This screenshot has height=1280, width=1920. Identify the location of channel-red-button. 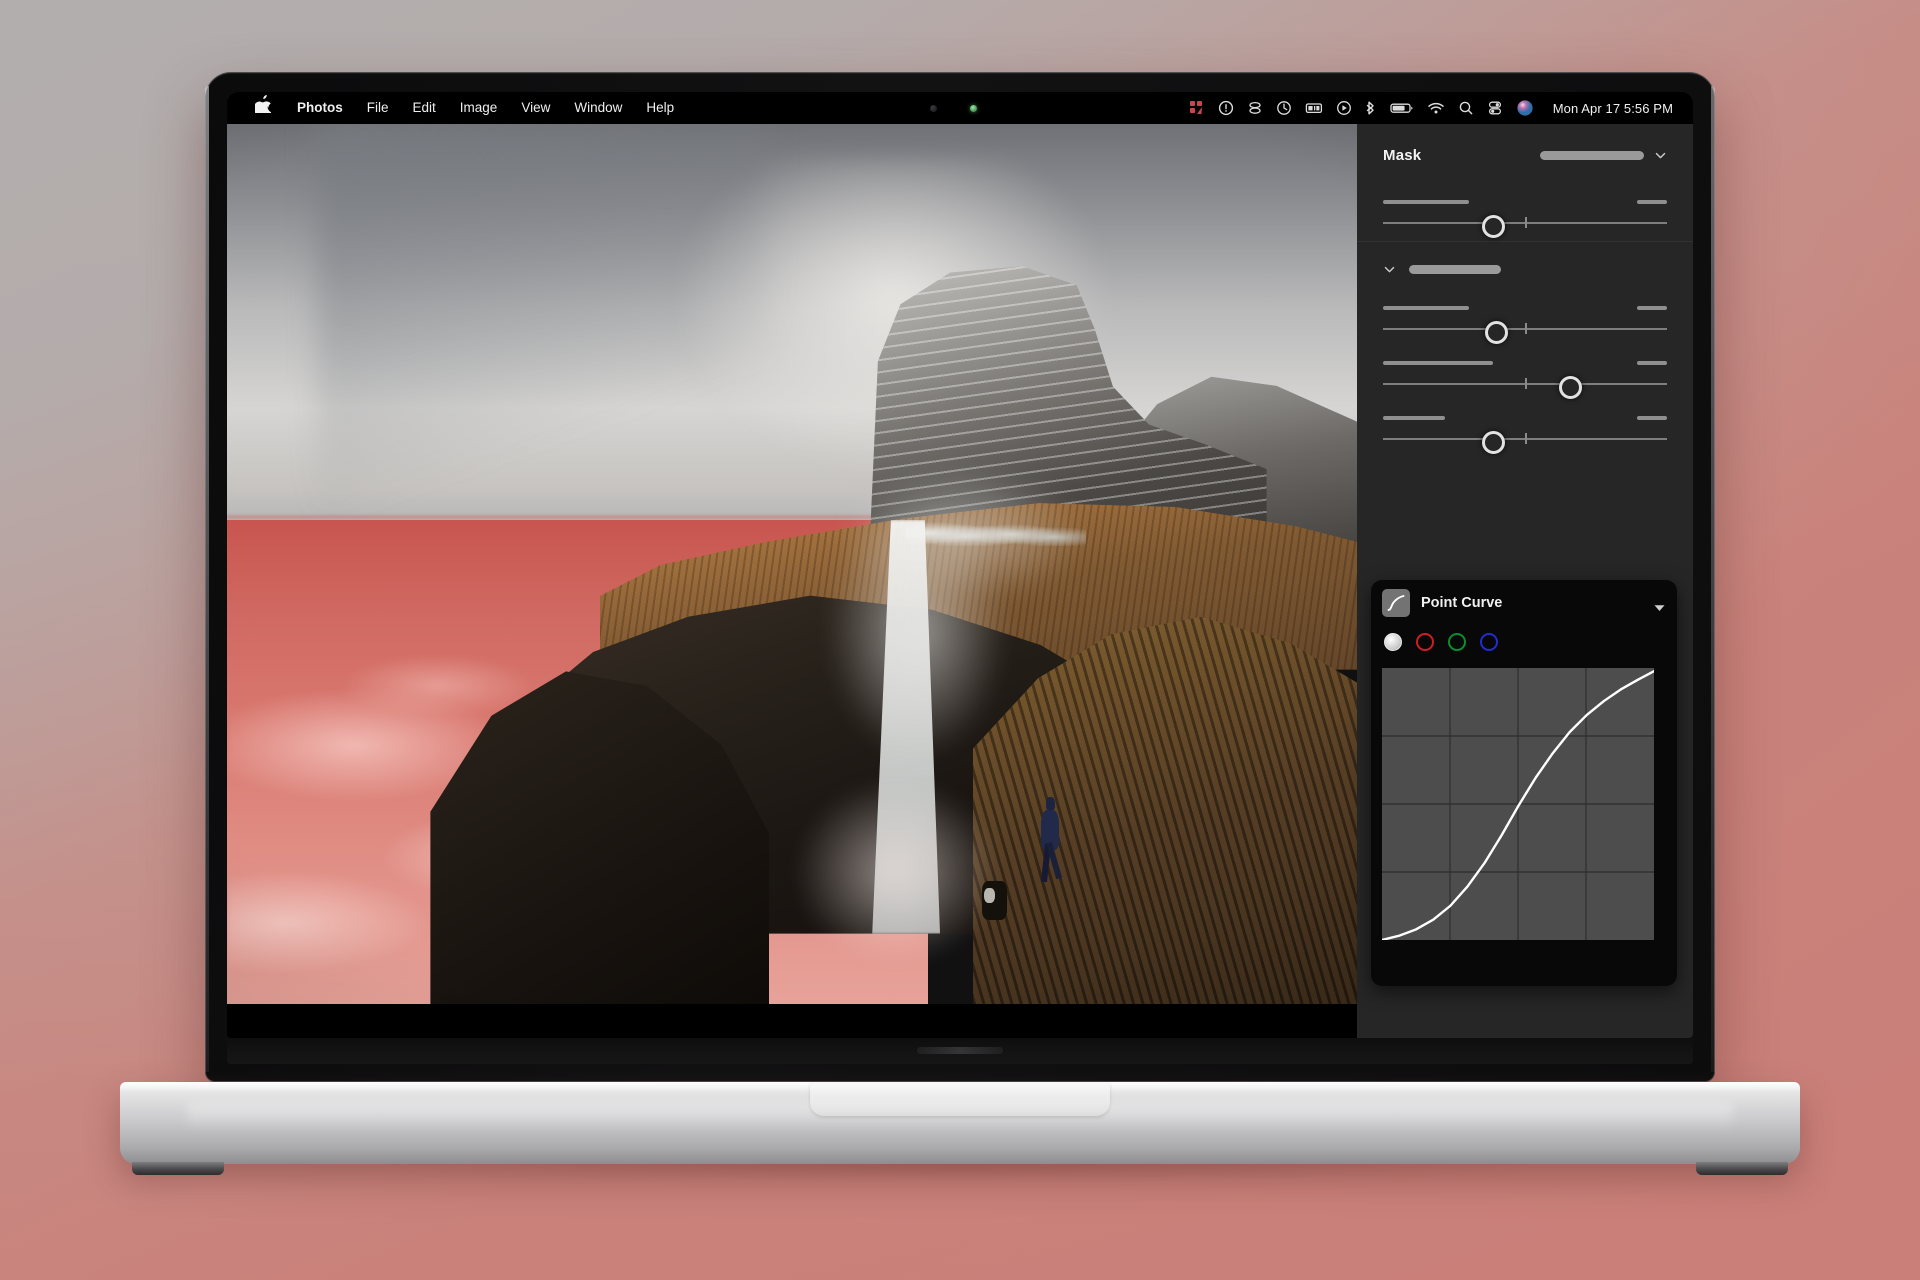
(1425, 642).